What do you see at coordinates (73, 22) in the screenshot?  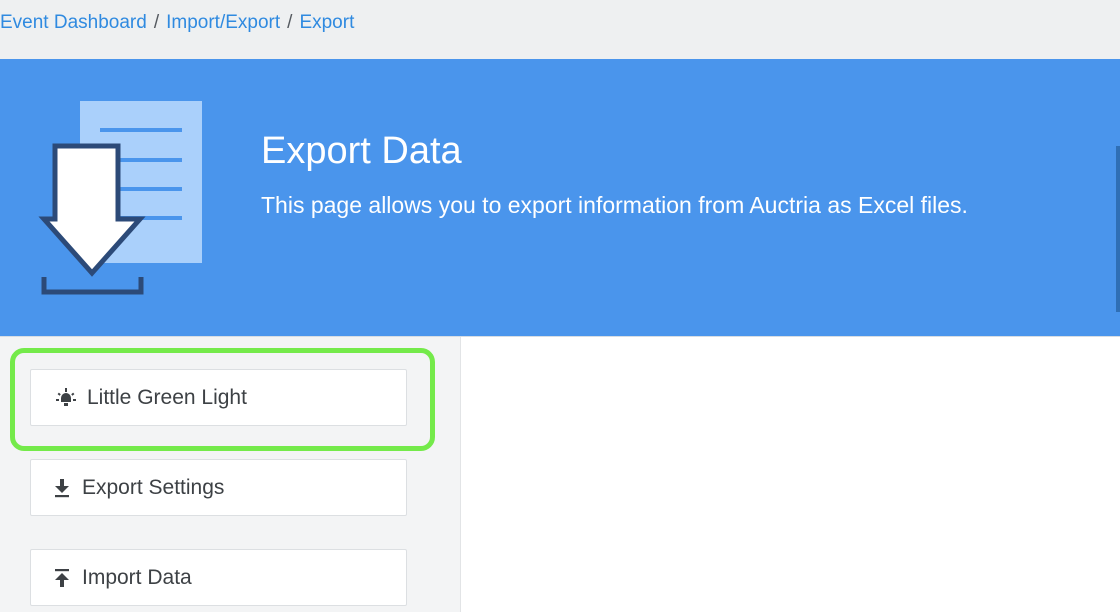 I see `breadcrumb-event-dashboard: Event Dashboard` at bounding box center [73, 22].